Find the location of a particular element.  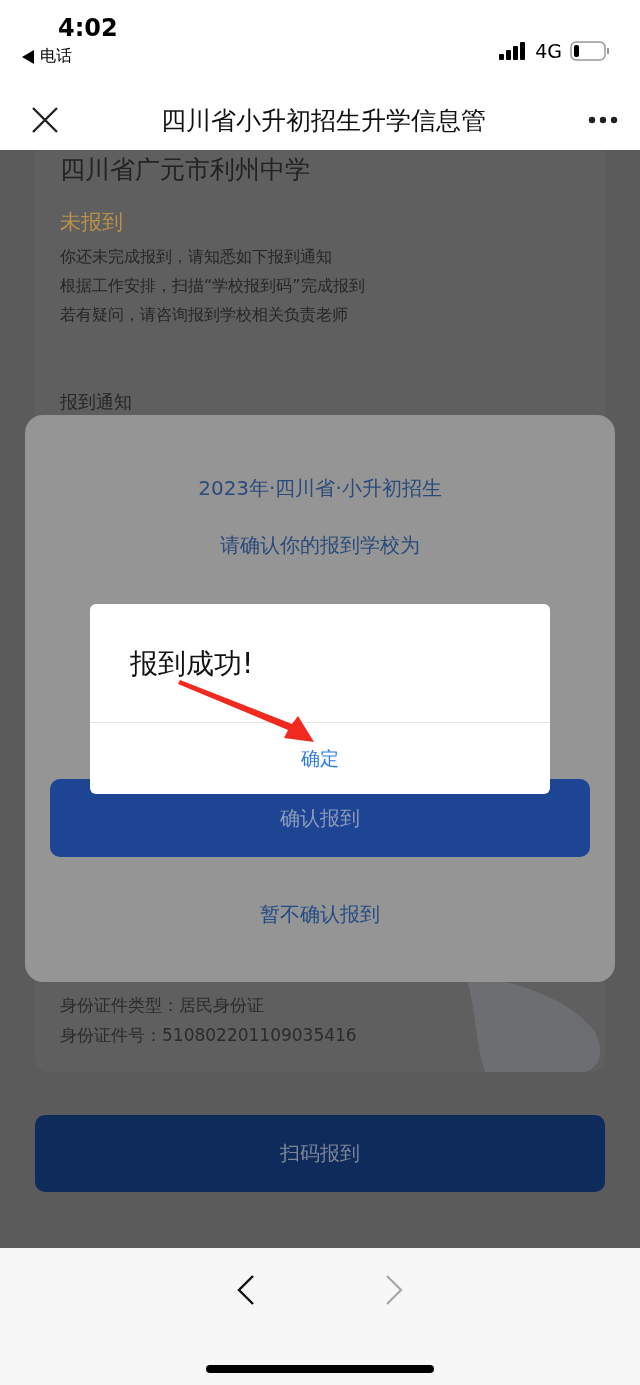

notice-line: 若有疑问，请咨询报到学校相关负责老师 is located at coordinates (204, 315).